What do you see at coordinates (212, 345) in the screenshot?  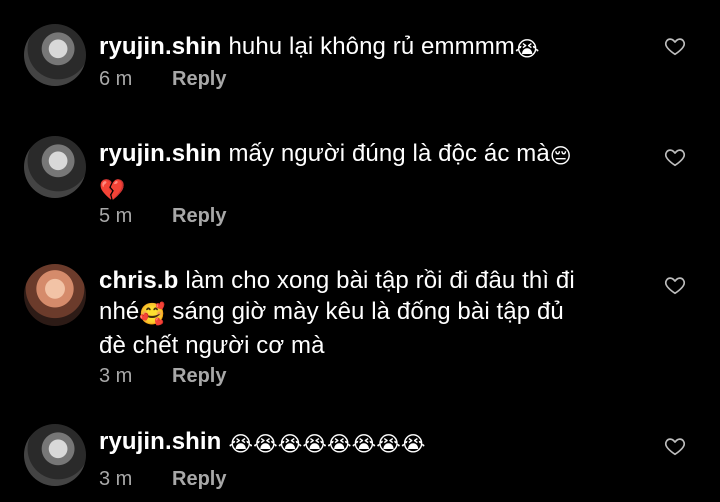 I see `comment-text: đè chết người cơ mà` at bounding box center [212, 345].